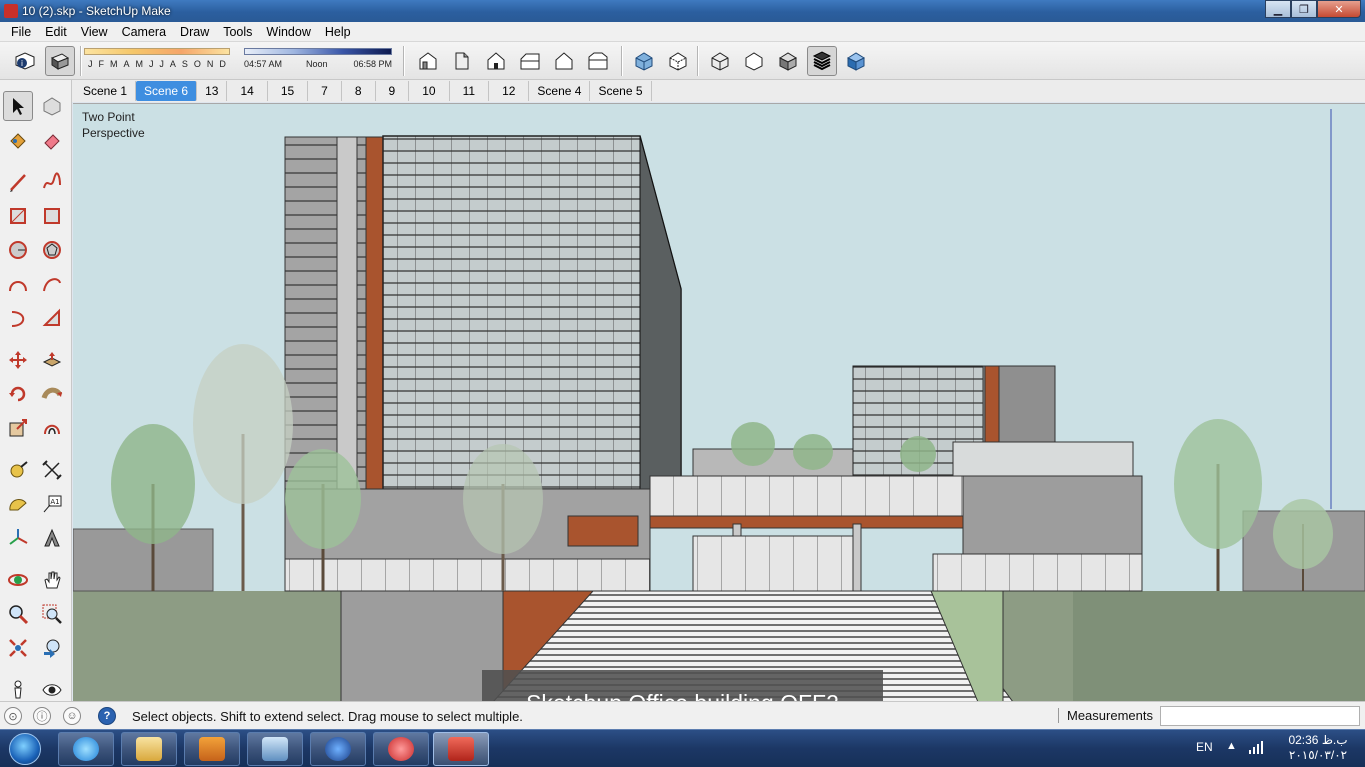  I want to click on paint-bucket-icon, so click(18, 140).